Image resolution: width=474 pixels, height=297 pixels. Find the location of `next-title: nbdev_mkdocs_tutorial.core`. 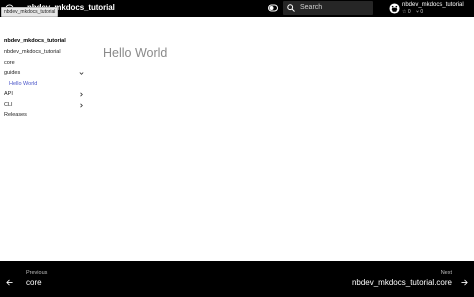

next-title: nbdev_mkdocs_tutorial.core is located at coordinates (401, 282).